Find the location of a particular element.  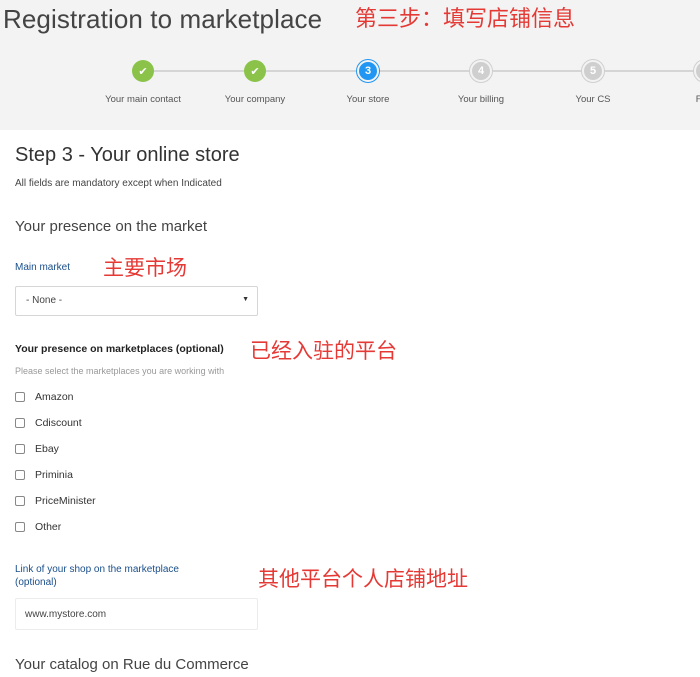

step-main-contact: ✔ Your main contact is located at coordinates (143, 81).